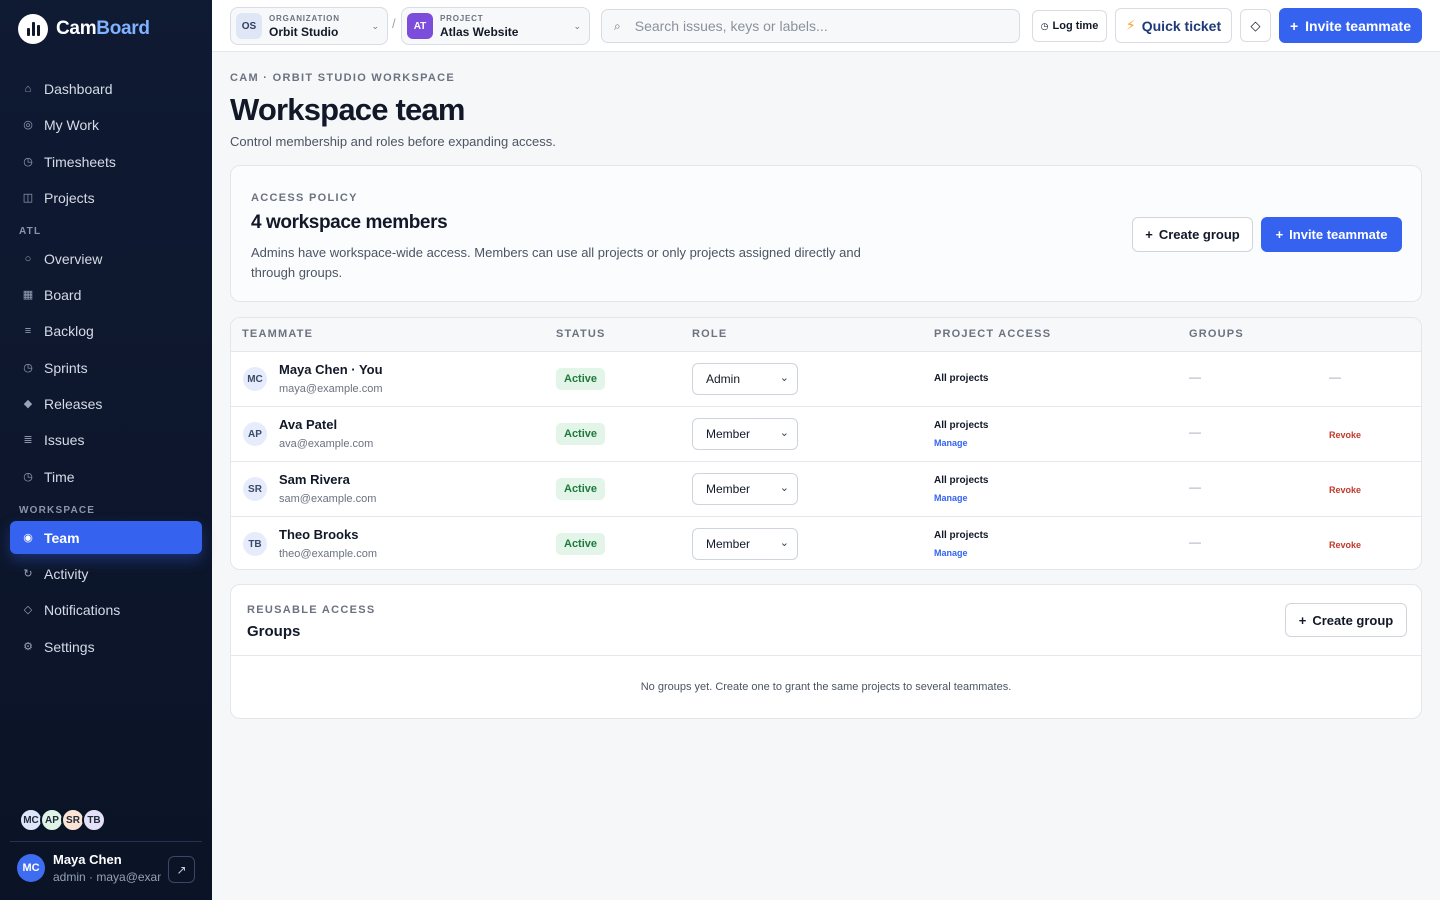  I want to click on issues-icon: ≣, so click(28, 440).